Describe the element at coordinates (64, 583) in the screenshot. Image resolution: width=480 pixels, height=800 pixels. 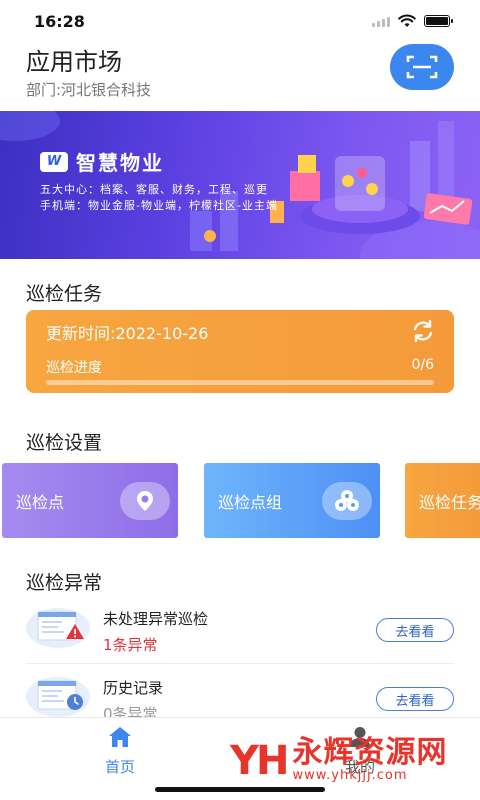
I see `inspection-abnormal-title: 巡检异常` at that location.